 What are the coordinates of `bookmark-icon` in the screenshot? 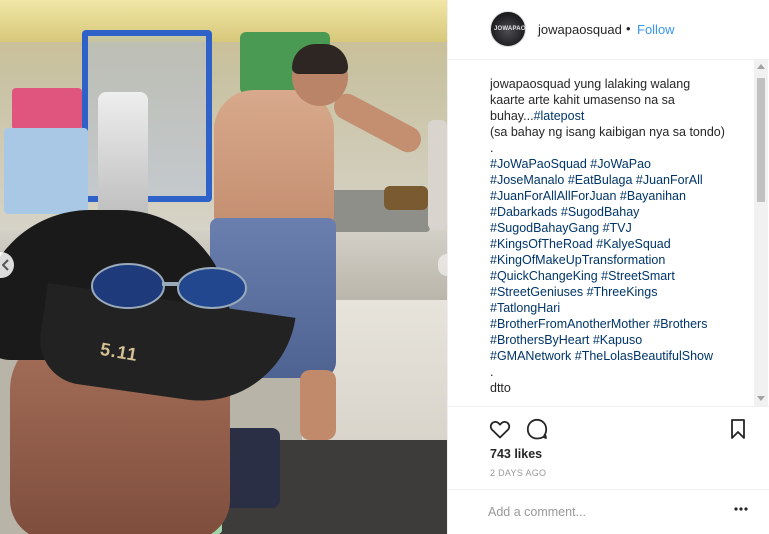 It's located at (738, 429).